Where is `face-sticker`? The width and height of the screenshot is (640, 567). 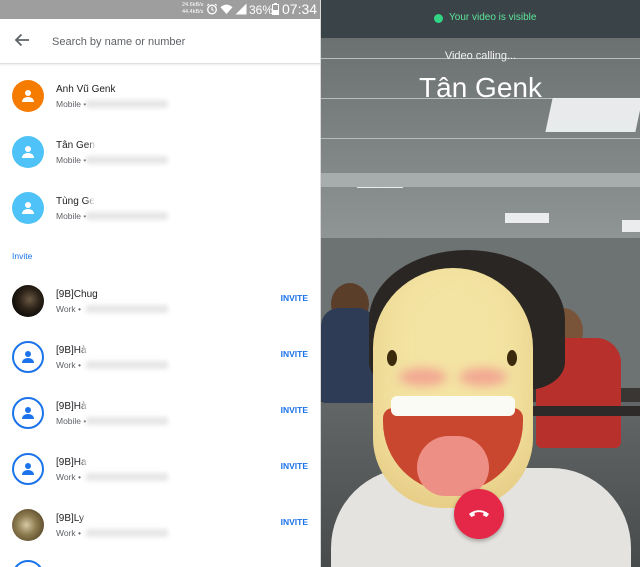
face-sticker is located at coordinates (453, 388).